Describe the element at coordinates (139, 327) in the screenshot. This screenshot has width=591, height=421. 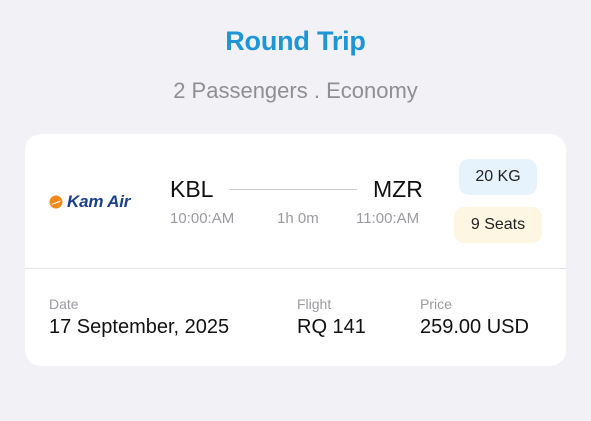
I see `date-value: 17 September, 2025` at that location.